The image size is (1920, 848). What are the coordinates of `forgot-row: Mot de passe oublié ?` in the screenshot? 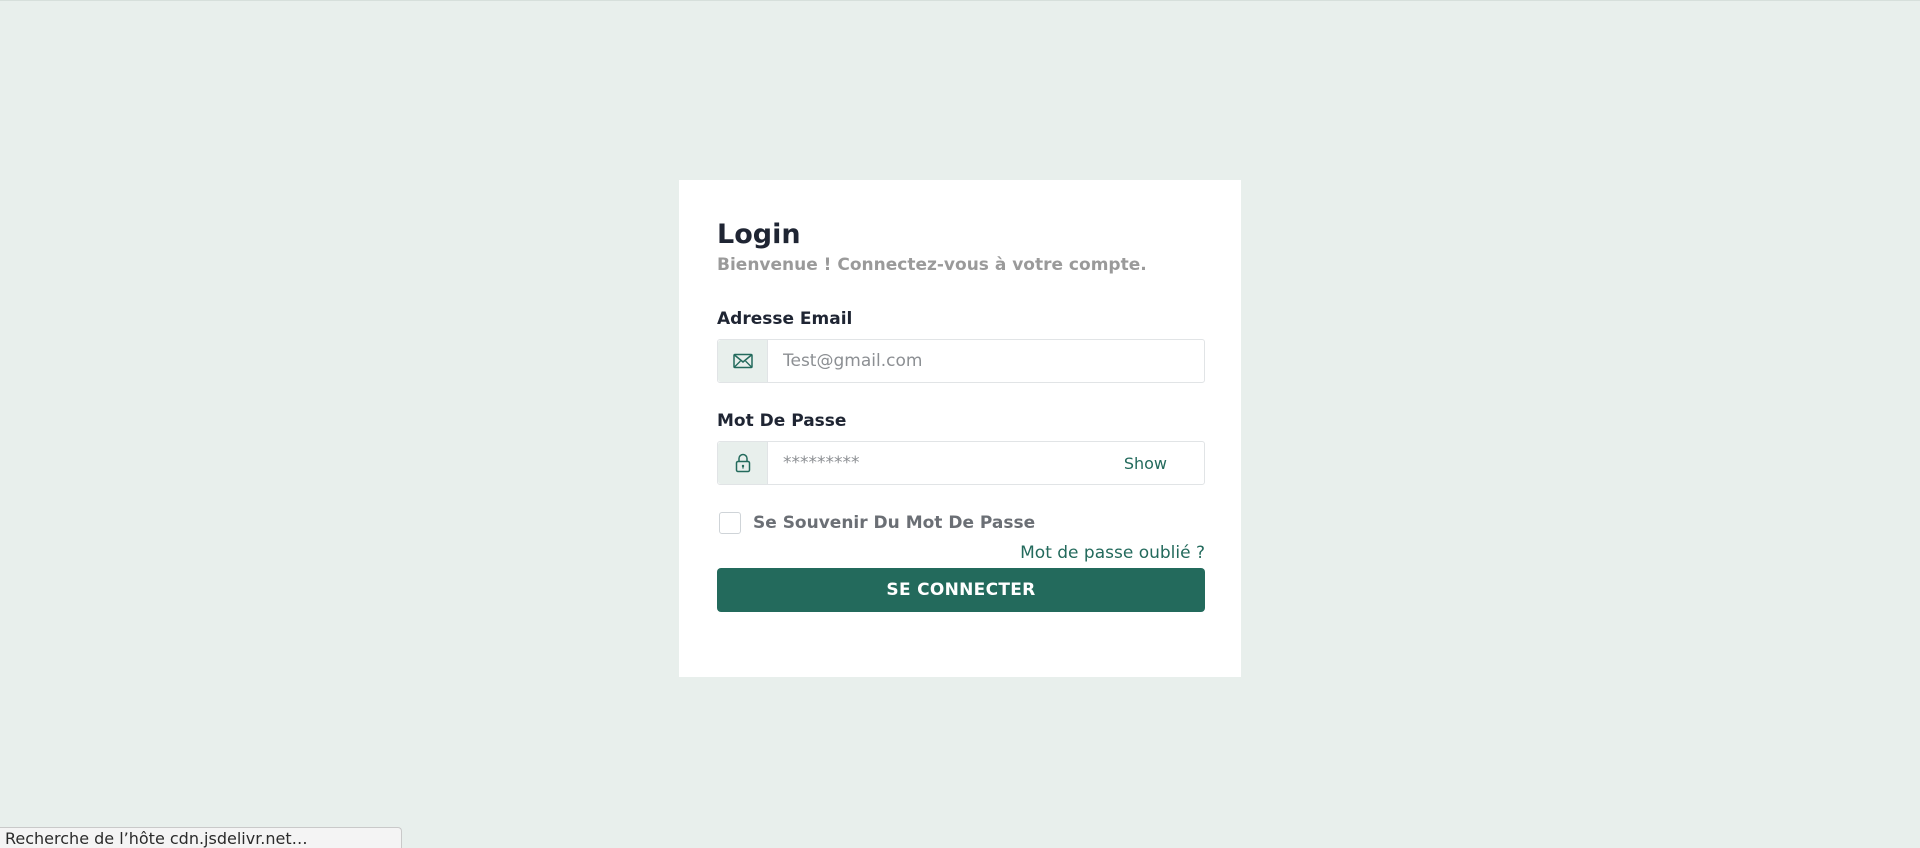 It's located at (961, 554).